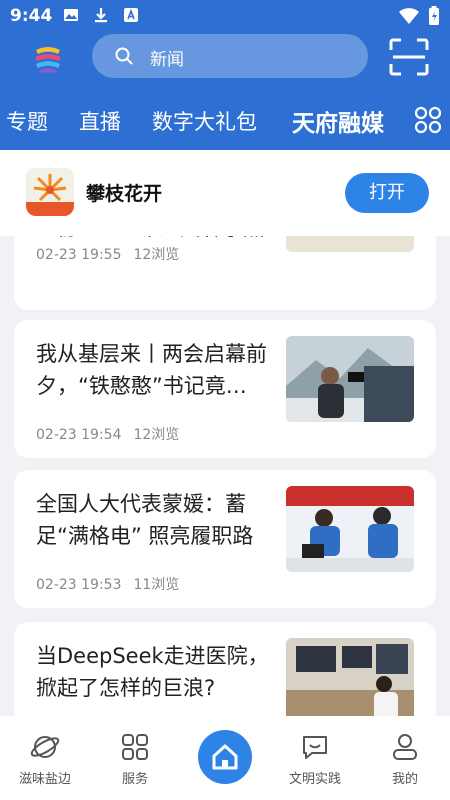  I want to click on news-meta: 02-23 19:53 11浏览, so click(107, 584).